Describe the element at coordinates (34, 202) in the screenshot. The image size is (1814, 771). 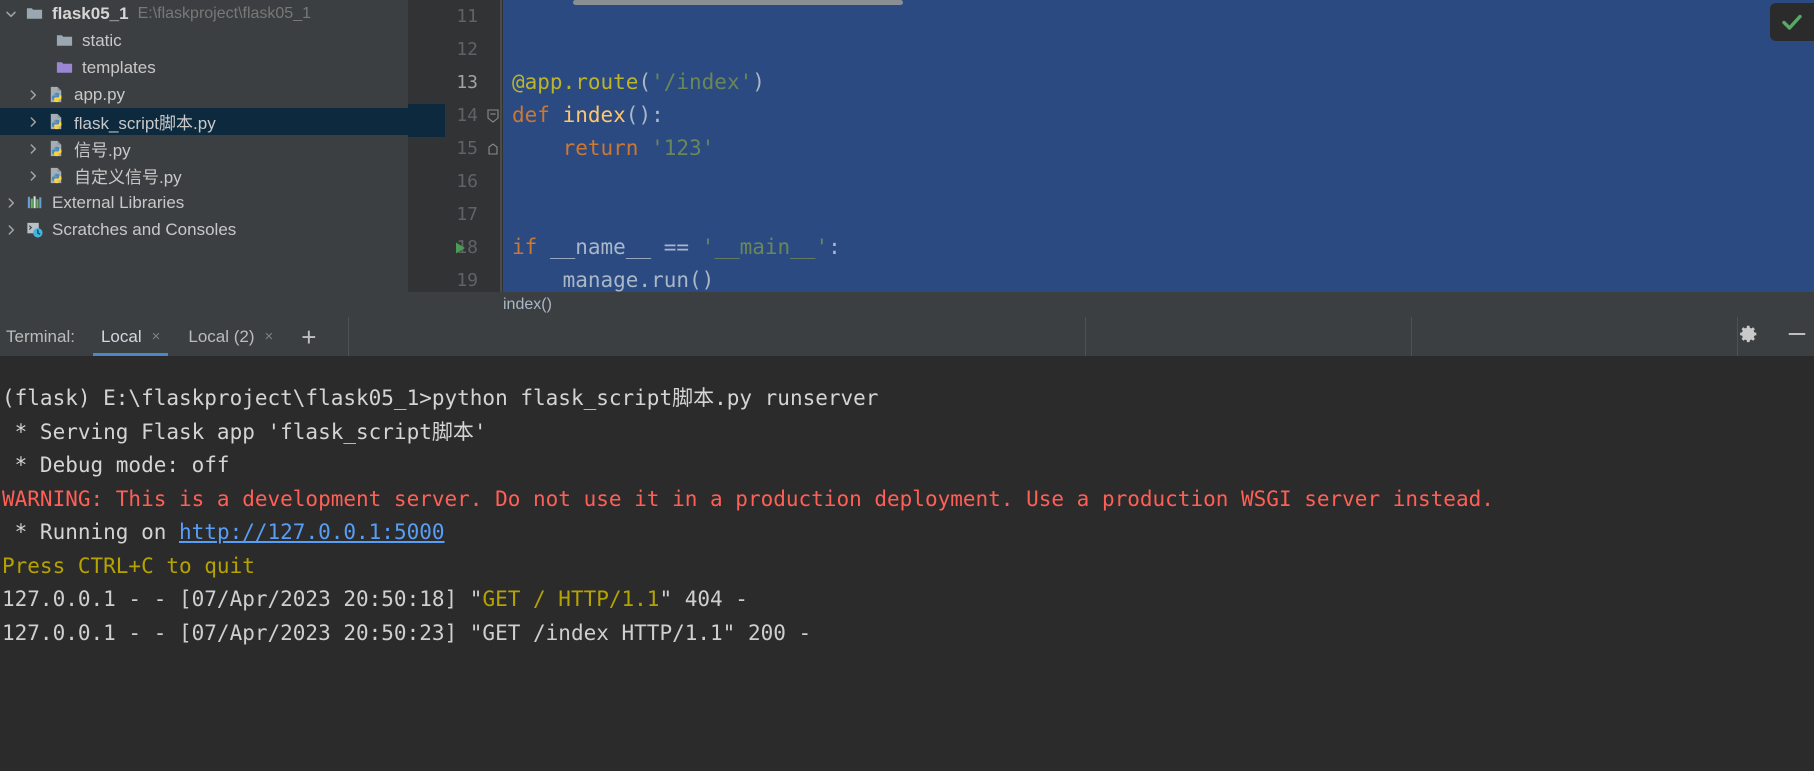
I see `libraries-icon` at that location.